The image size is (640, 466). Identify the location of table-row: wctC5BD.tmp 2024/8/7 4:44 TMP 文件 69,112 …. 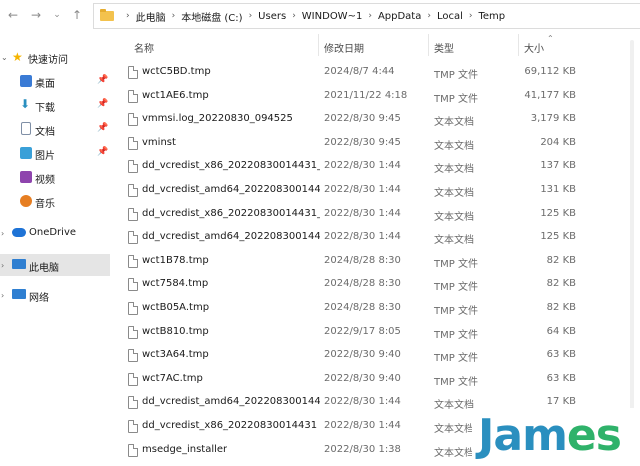
(353, 73).